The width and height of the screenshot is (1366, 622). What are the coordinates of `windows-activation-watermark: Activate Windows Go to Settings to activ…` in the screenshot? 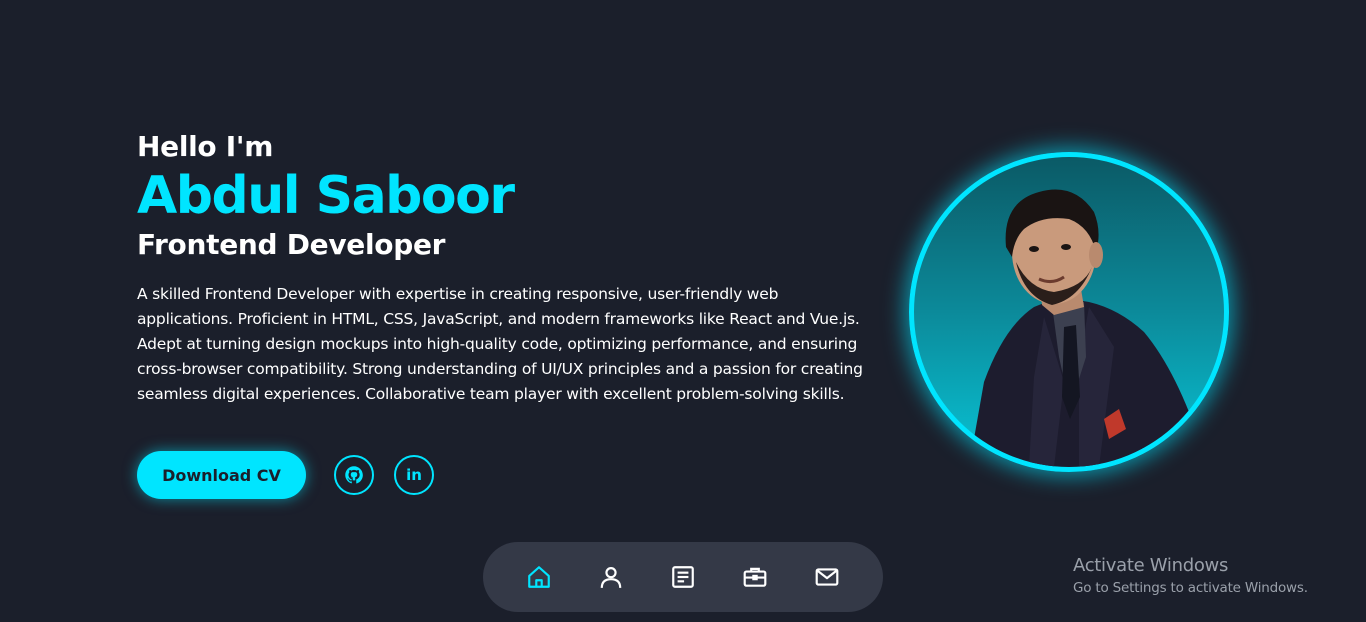 It's located at (1190, 576).